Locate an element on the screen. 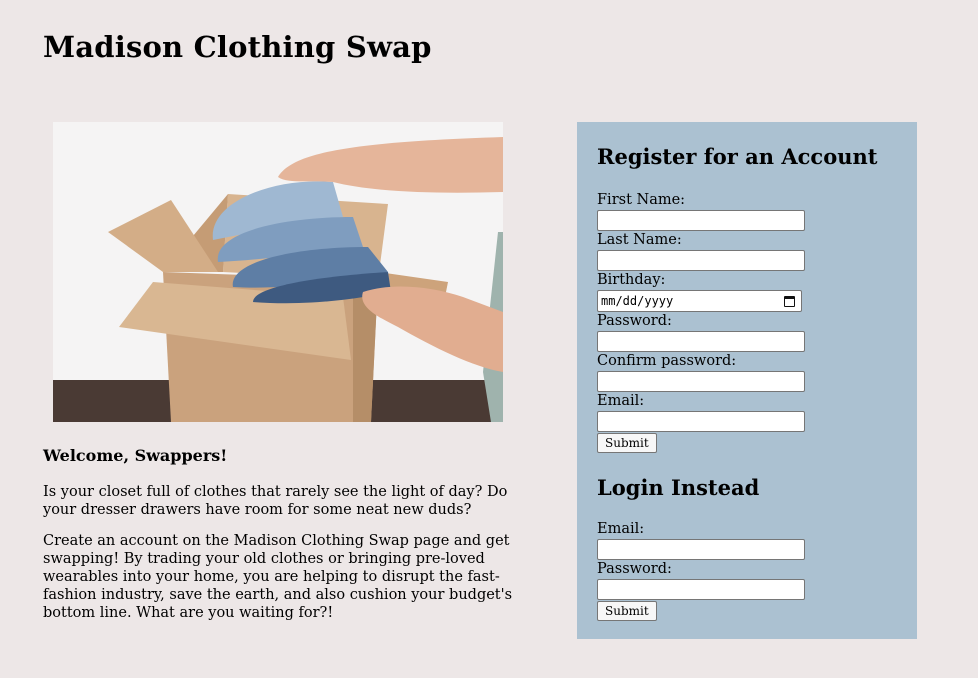  password-field is located at coordinates (701, 341).